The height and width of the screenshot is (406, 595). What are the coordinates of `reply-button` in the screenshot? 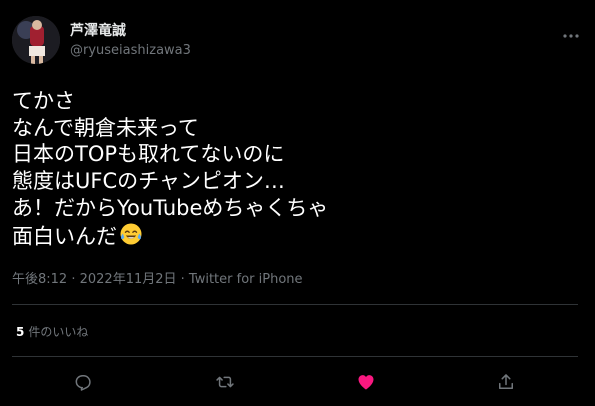 It's located at (83, 382).